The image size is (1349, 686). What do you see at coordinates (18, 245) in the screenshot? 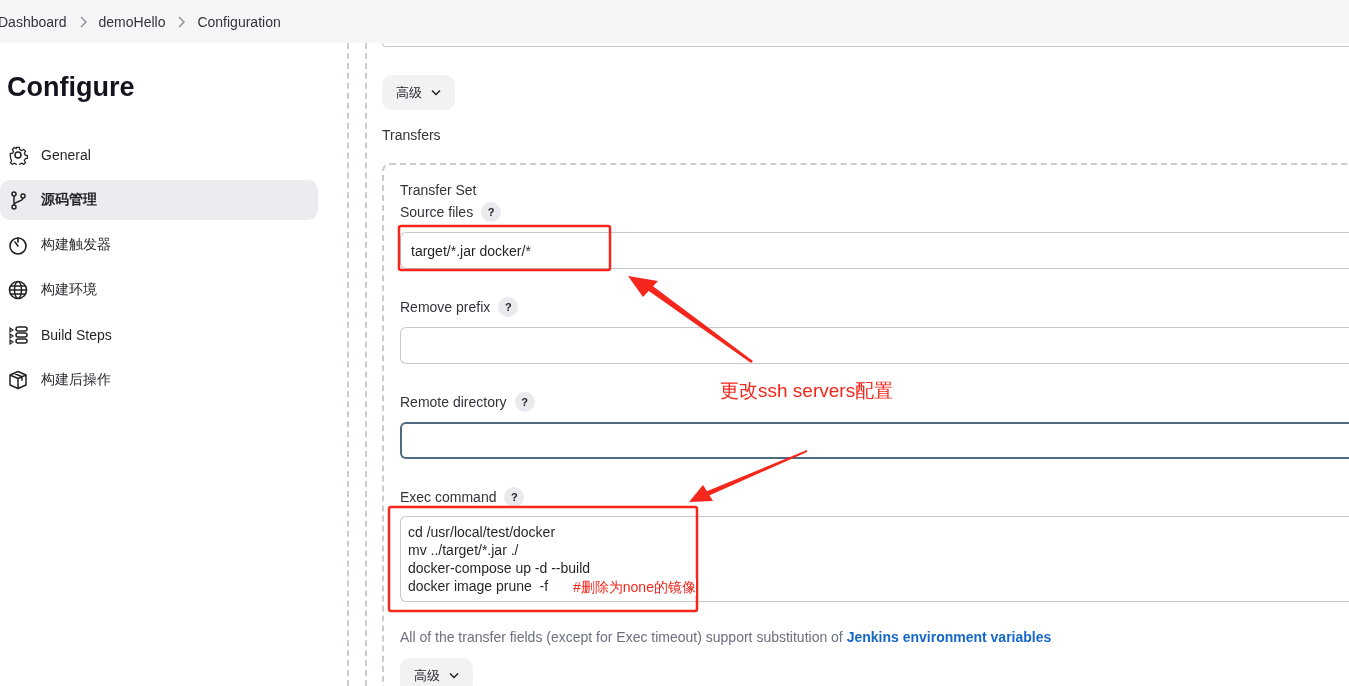
I see `timer-icon` at bounding box center [18, 245].